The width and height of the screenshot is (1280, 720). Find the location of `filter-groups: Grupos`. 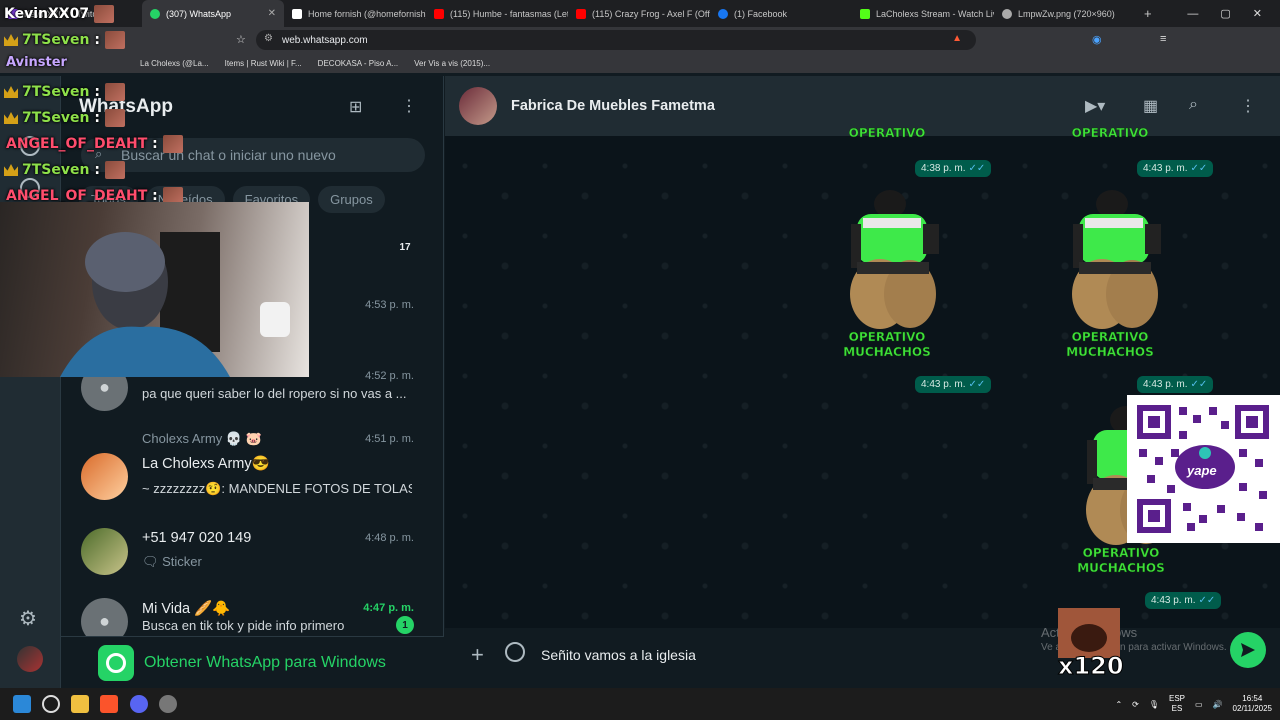

filter-groups: Grupos is located at coordinates (351, 199).